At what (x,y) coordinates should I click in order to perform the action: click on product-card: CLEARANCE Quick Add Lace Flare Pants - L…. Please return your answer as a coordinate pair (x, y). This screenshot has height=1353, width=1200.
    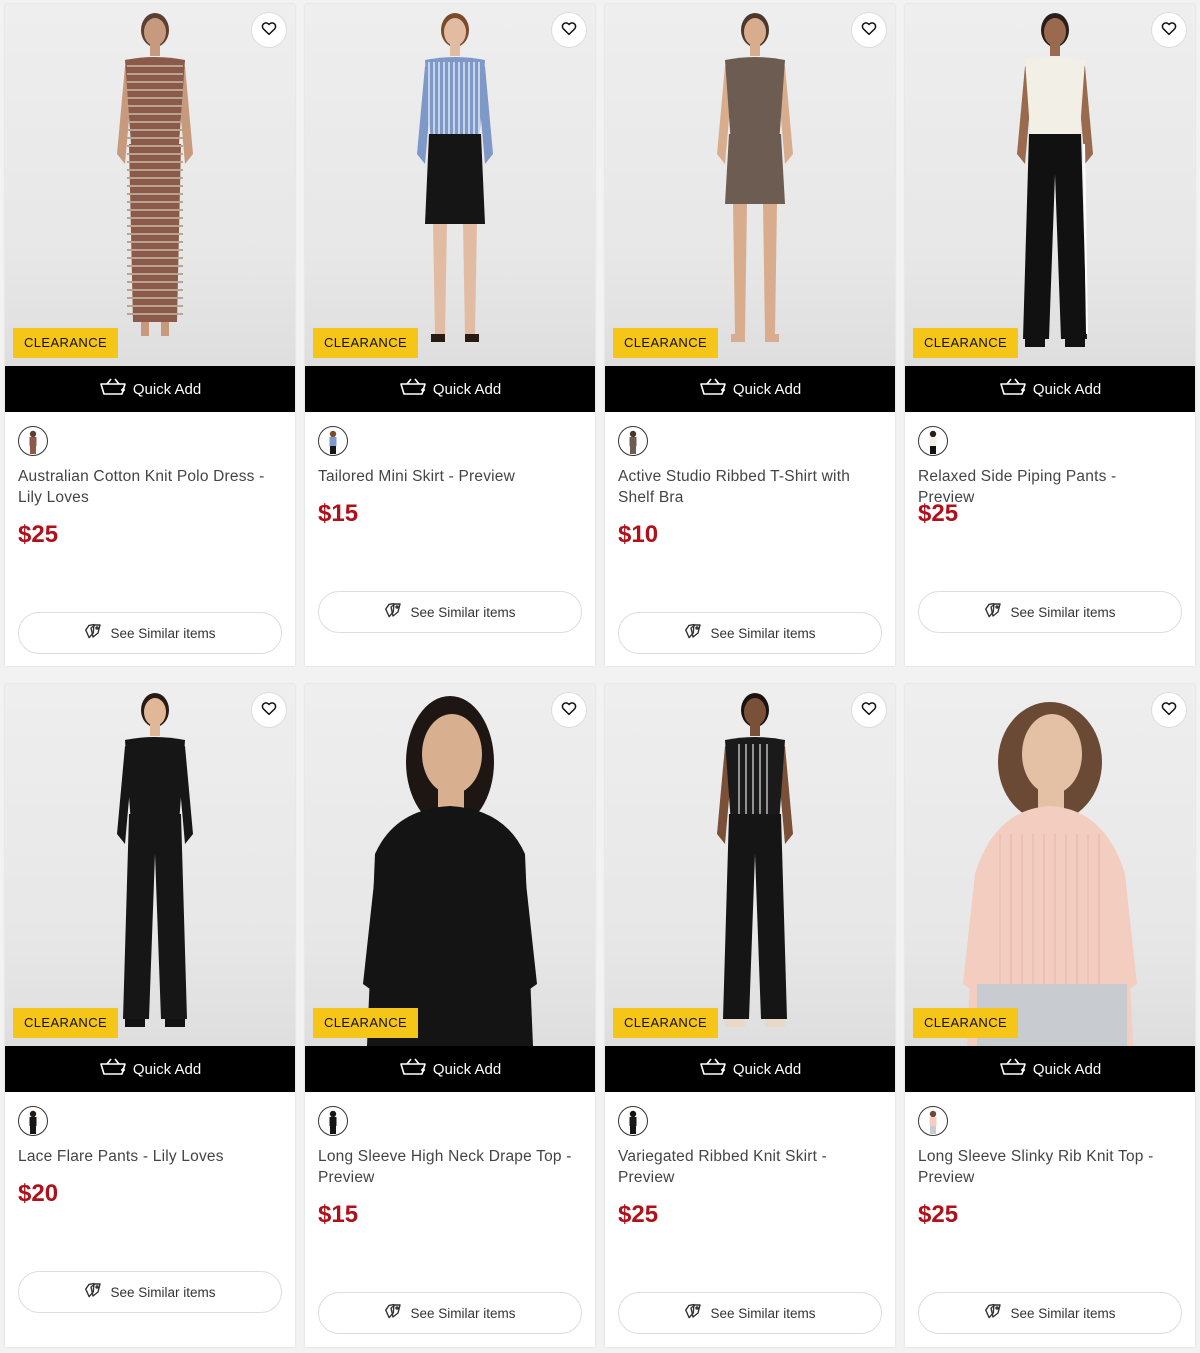
    Looking at the image, I should click on (150, 1015).